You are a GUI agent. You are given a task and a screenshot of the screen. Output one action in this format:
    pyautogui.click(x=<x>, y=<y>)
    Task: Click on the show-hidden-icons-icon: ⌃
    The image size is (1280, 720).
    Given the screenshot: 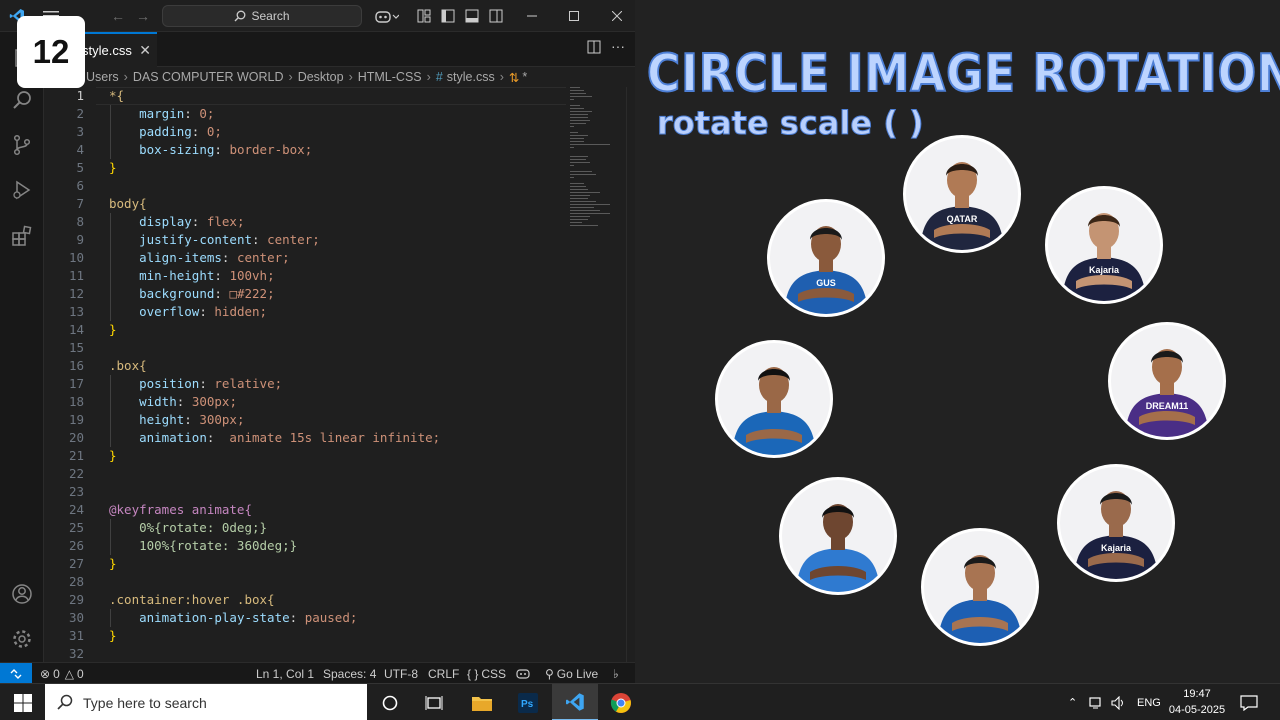 What is the action you would take?
    pyautogui.click(x=1072, y=702)
    